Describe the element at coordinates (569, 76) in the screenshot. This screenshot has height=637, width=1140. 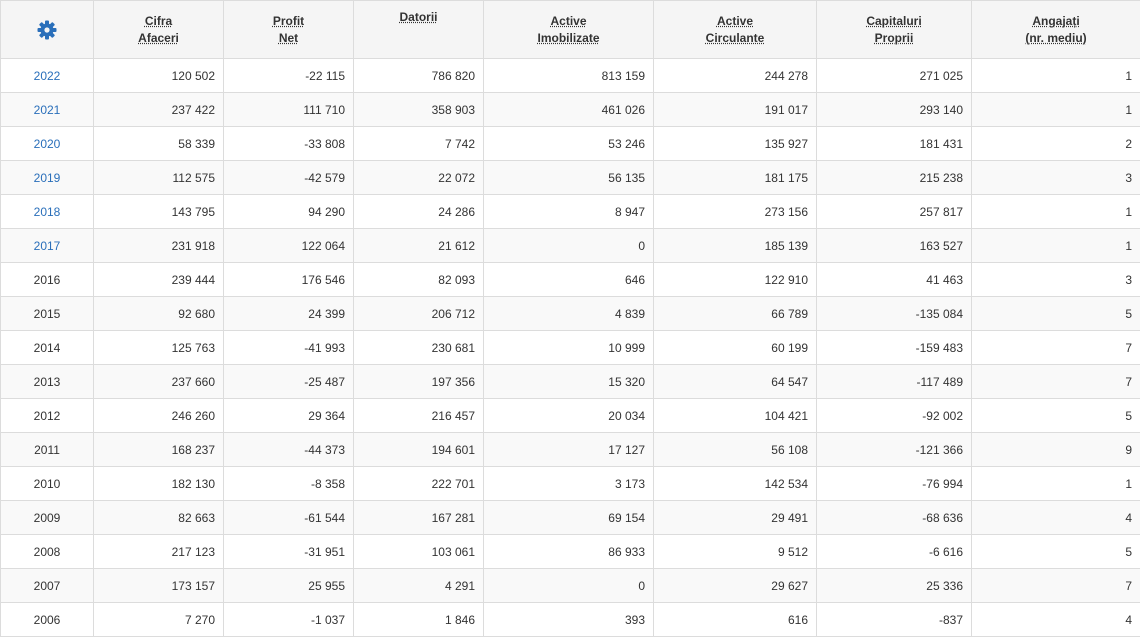
I see `active-imobilizate-cell: 813 159` at that location.